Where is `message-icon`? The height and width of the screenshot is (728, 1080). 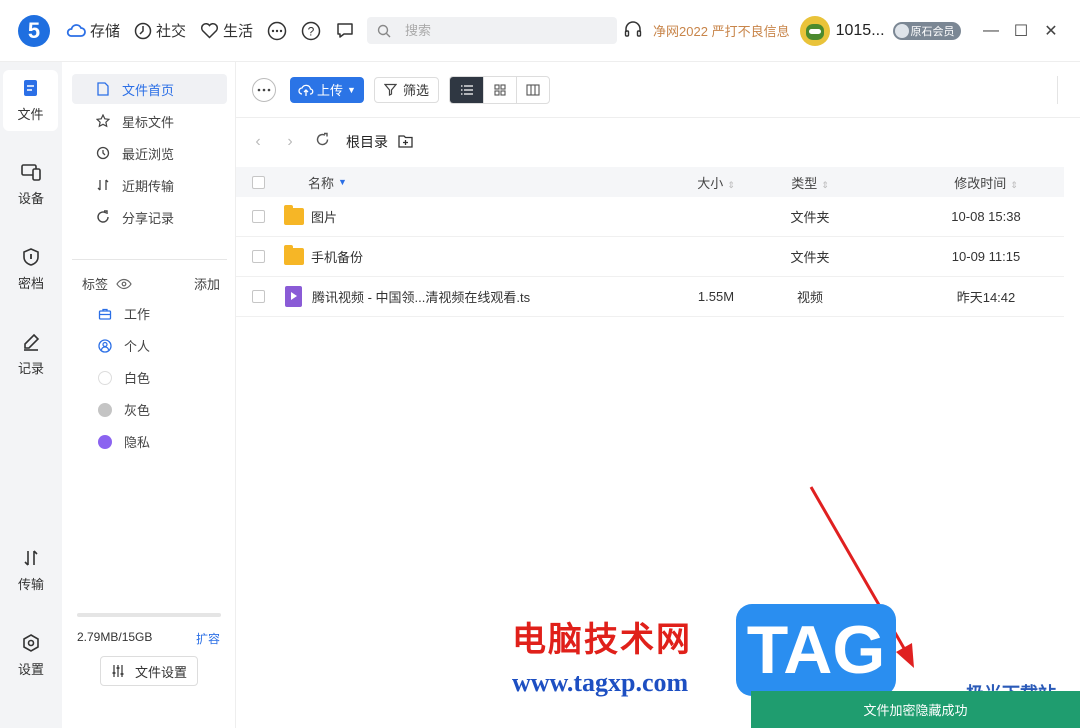 message-icon is located at coordinates (345, 31).